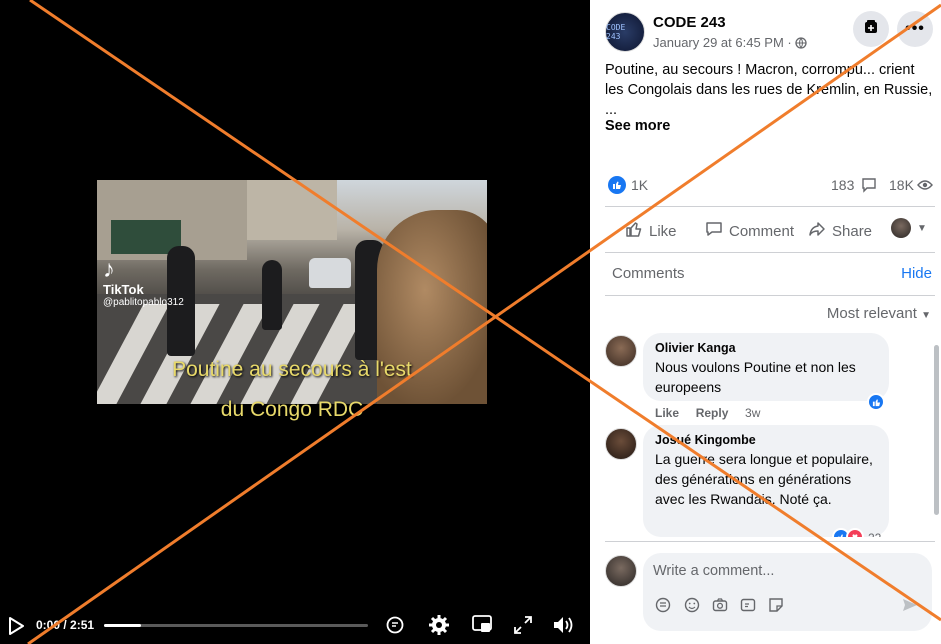 This screenshot has height=644, width=941. Describe the element at coordinates (766, 348) in the screenshot. I see `commenter-name: Olivier Kanga` at that location.